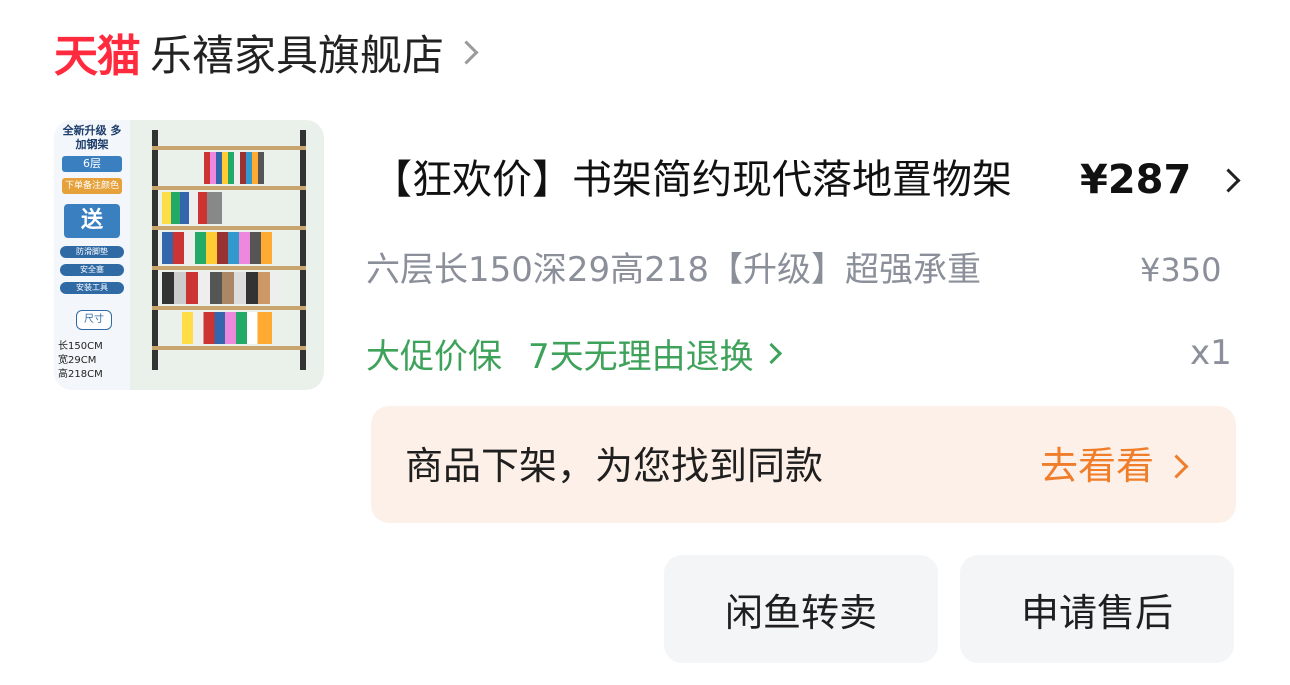 This screenshot has height=685, width=1290. What do you see at coordinates (1136, 180) in the screenshot?
I see `product-price: ¥287` at bounding box center [1136, 180].